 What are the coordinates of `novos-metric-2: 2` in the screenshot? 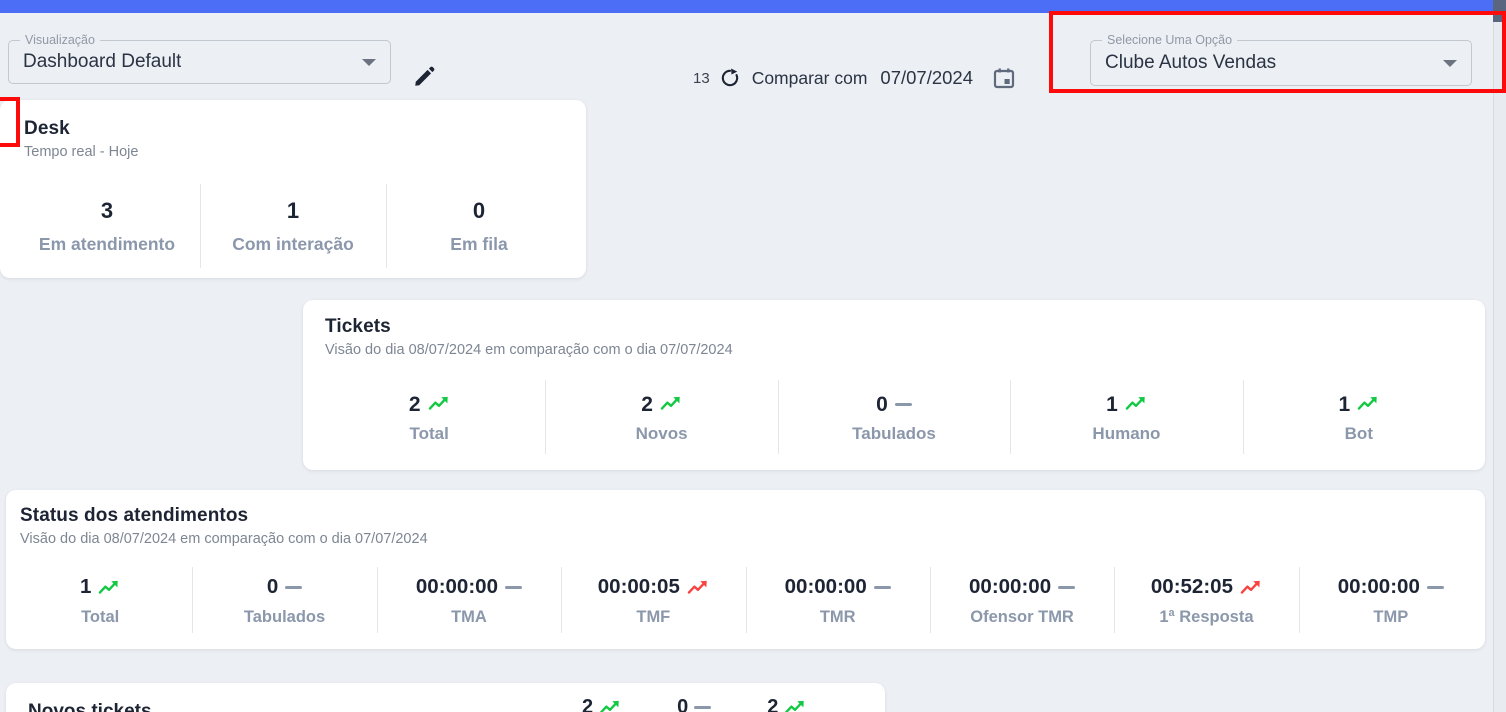 It's located at (786, 704).